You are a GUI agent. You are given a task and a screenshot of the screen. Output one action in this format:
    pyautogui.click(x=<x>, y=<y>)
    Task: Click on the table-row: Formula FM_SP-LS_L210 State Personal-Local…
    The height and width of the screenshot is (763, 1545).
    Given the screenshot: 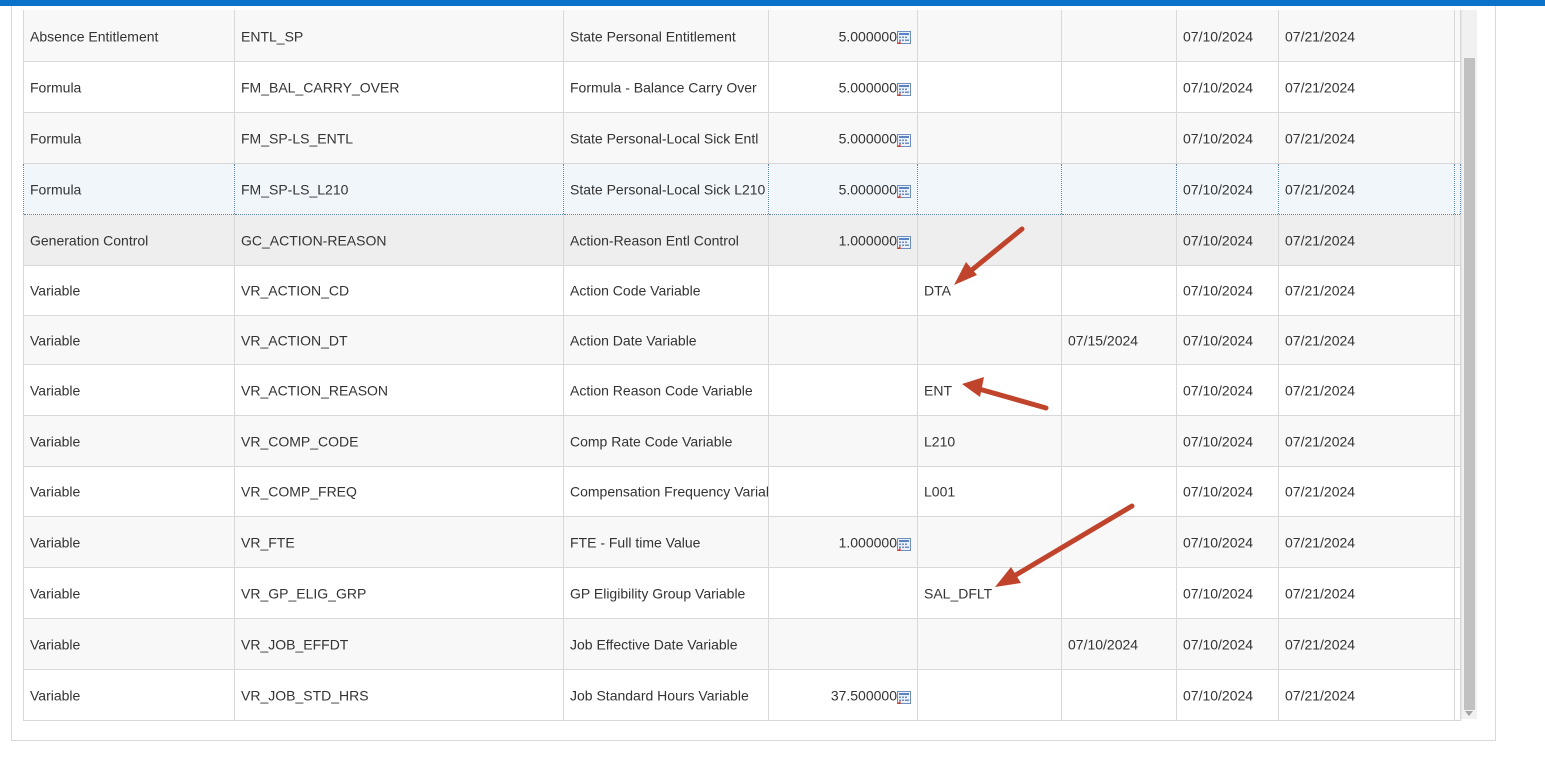 What is the action you would take?
    pyautogui.click(x=742, y=188)
    